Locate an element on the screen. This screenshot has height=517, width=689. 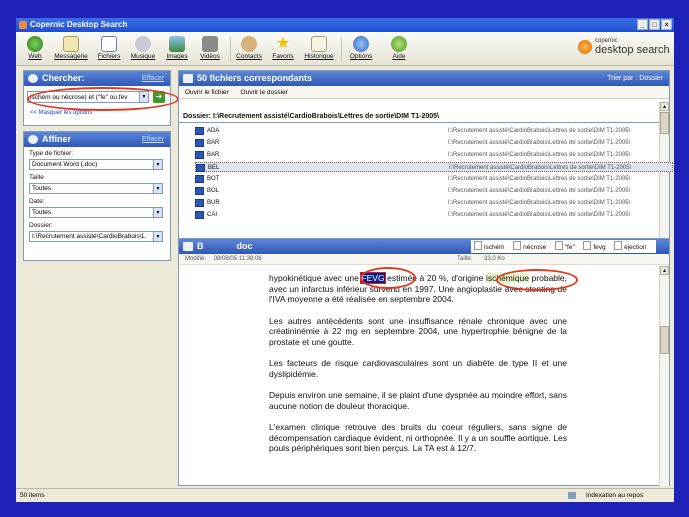
title-bar: Copernic Desktop Search _ □ × is located at coordinates (345, 25).